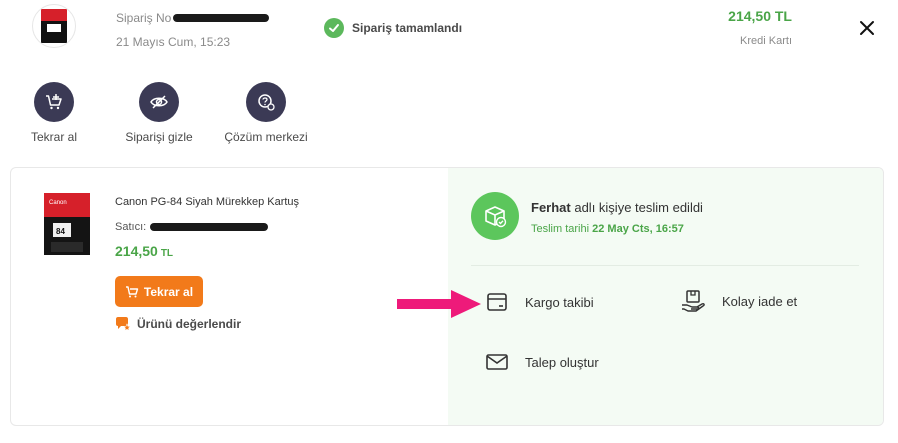 This screenshot has height=443, width=898. I want to click on close-button, so click(867, 28).